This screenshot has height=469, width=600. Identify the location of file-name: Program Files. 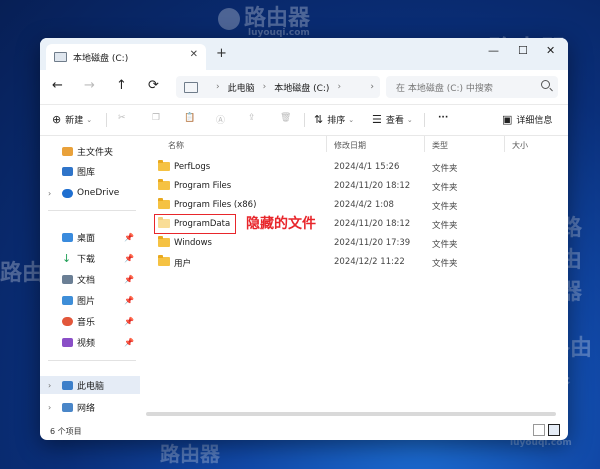
(203, 186).